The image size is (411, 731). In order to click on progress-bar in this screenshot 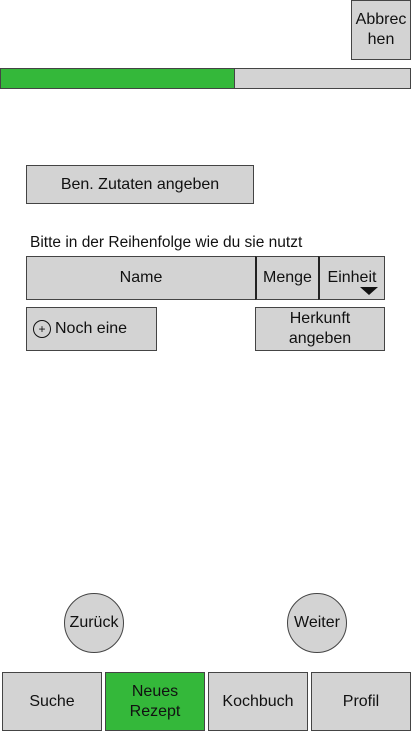, I will do `click(205, 78)`.